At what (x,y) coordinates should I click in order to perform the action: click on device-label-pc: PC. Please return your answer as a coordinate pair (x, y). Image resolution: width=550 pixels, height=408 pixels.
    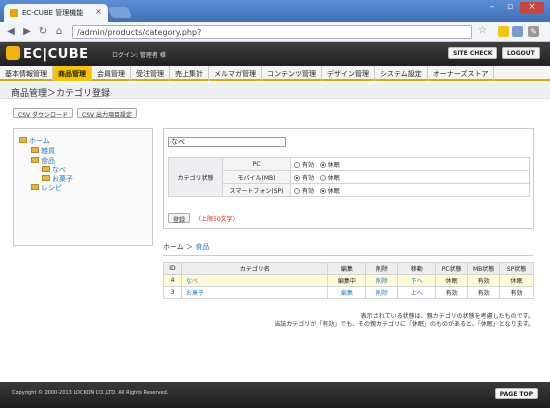
    Looking at the image, I should click on (256, 164).